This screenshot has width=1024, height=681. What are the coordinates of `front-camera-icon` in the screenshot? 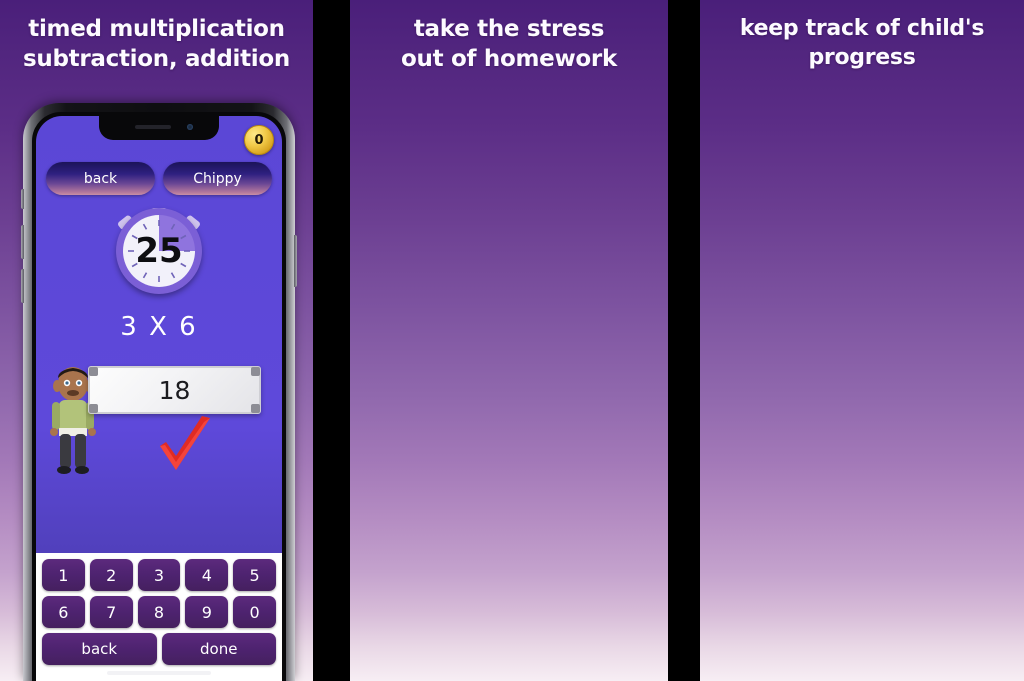 It's located at (190, 127).